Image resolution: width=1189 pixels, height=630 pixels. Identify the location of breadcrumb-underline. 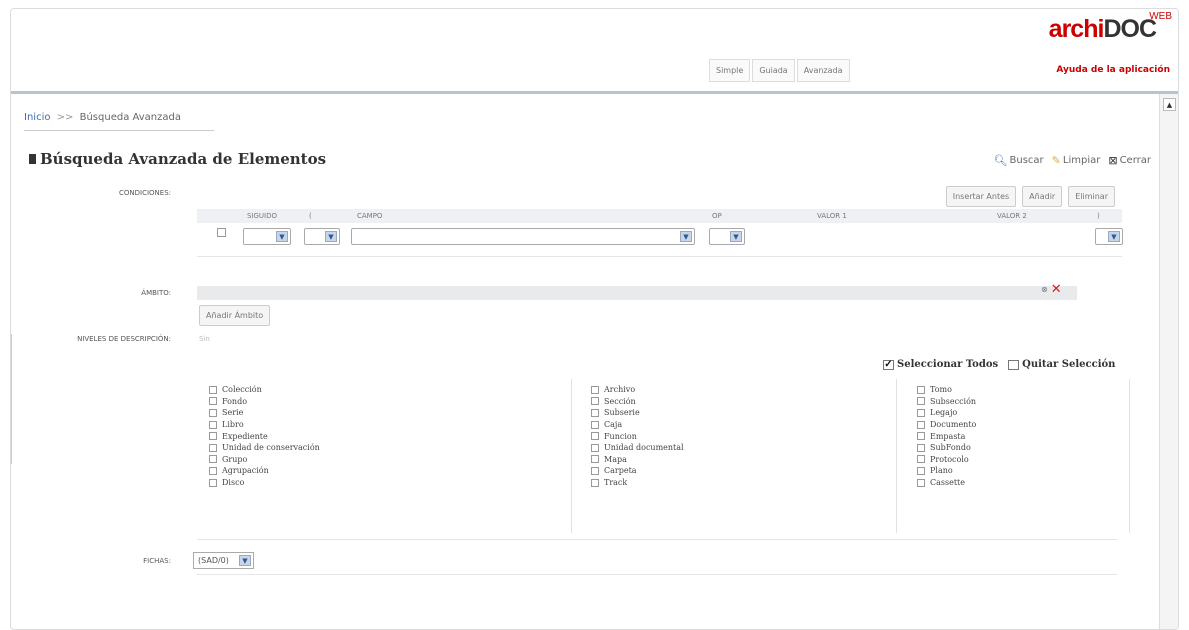
(119, 130).